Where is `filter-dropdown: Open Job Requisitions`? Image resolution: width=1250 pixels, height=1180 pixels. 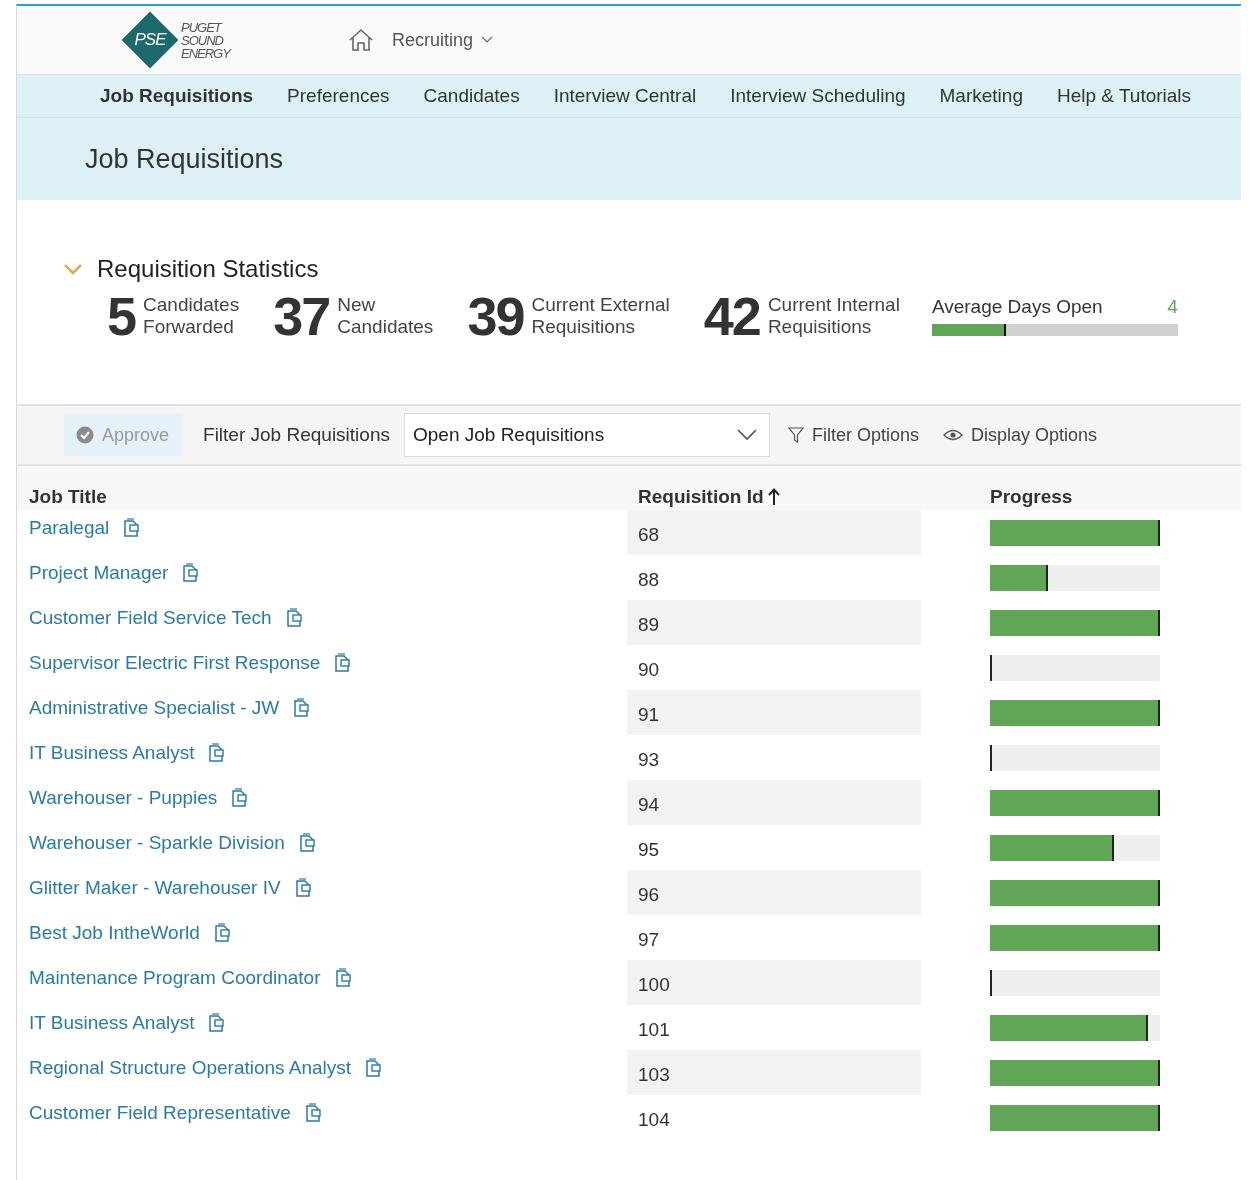 filter-dropdown: Open Job Requisitions is located at coordinates (586, 435).